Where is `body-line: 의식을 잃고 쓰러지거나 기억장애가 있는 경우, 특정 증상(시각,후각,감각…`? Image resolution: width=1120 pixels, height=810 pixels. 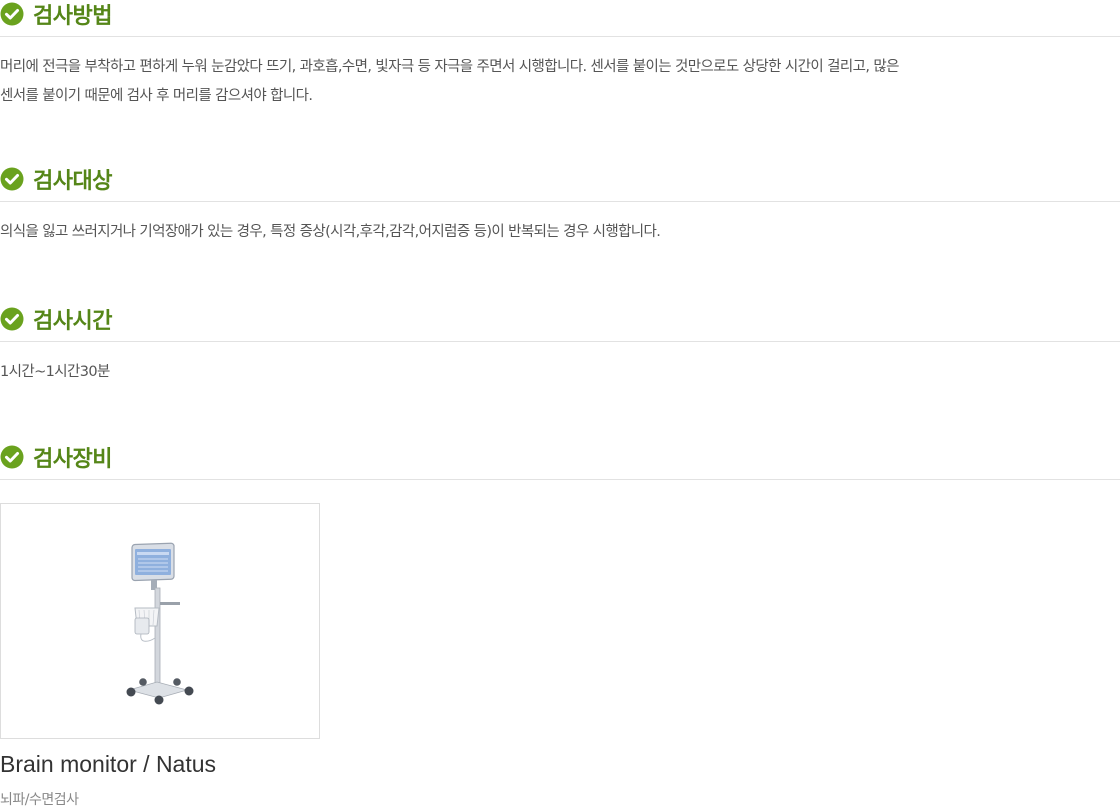
body-line: 의식을 잃고 쓰러지거나 기억장애가 있는 경우, 특정 증상(시각,후각,감각… is located at coordinates (330, 232).